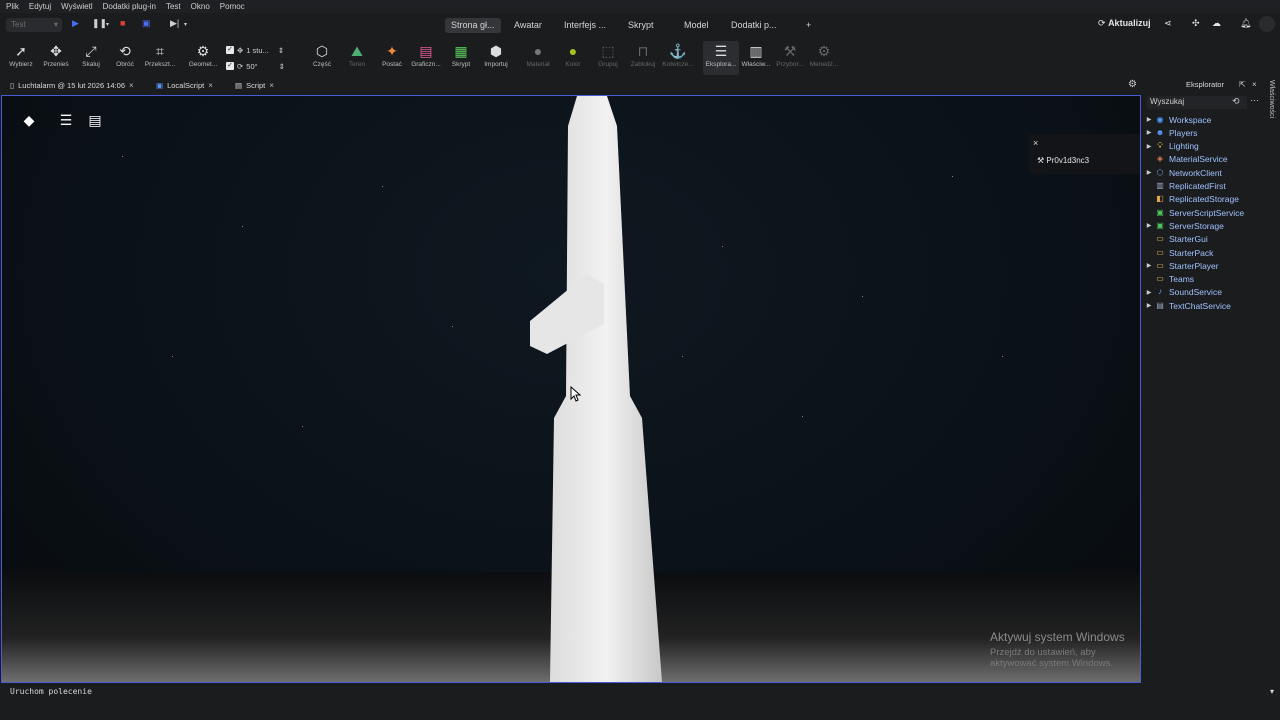 The height and width of the screenshot is (720, 1280). What do you see at coordinates (392, 58) in the screenshot?
I see `character-button: ✦ Postać` at bounding box center [392, 58].